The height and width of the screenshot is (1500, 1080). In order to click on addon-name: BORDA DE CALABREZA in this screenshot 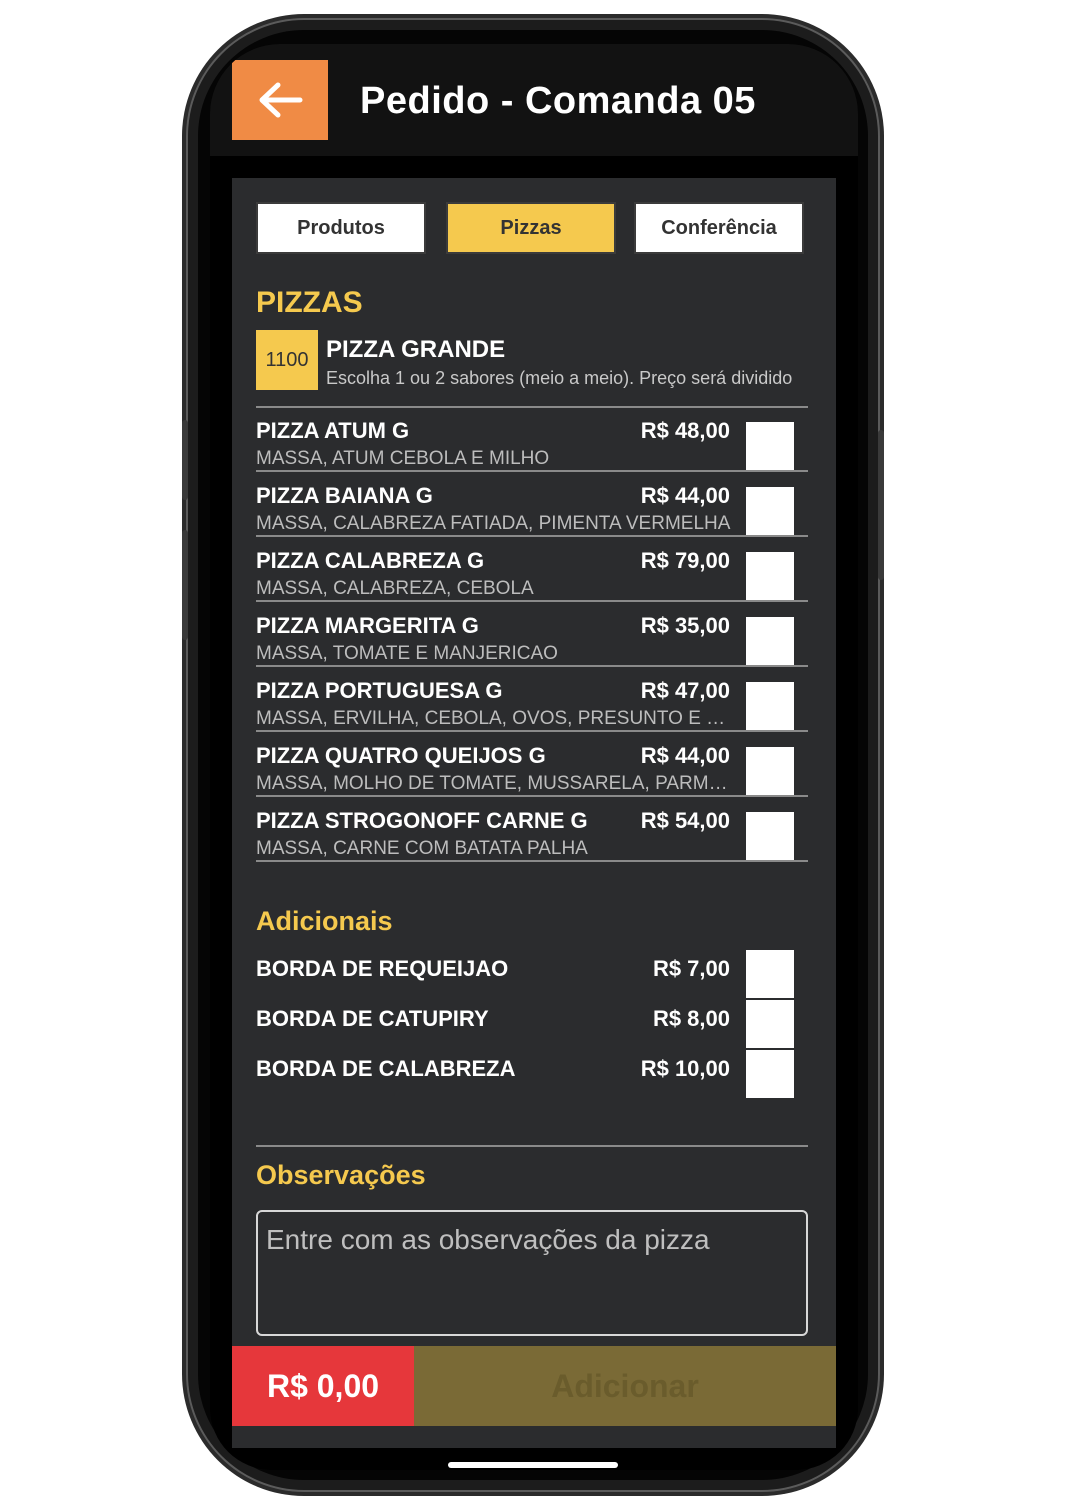, I will do `click(386, 1068)`.